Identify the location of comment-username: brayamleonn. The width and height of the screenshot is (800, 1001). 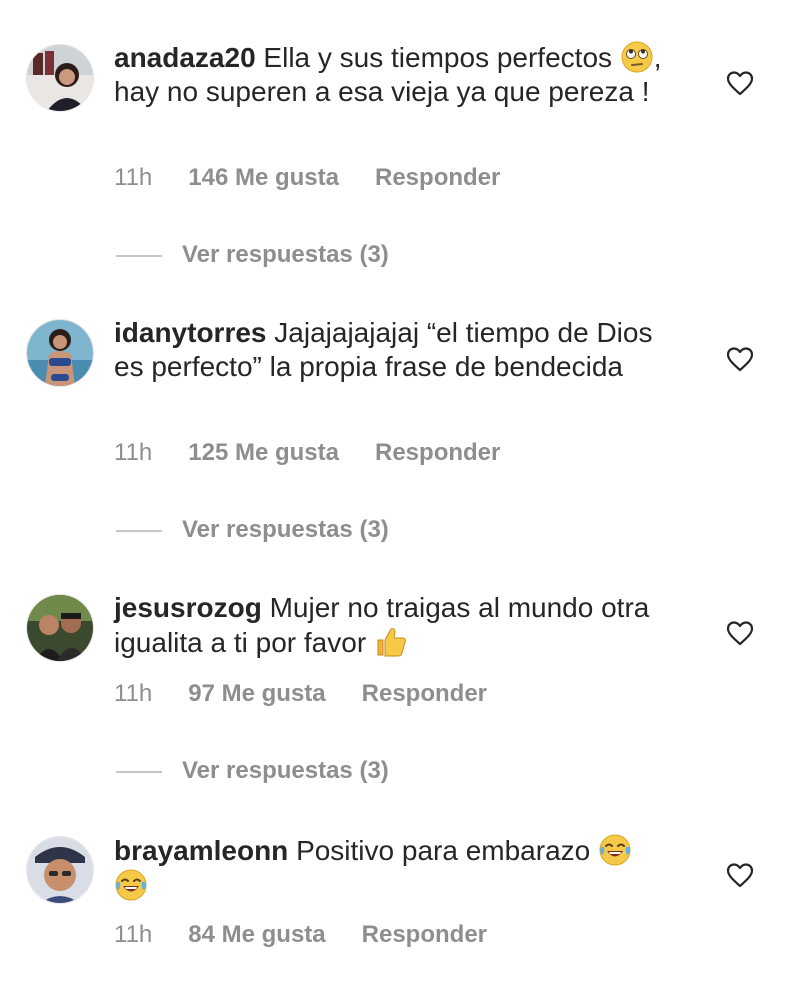
(201, 850).